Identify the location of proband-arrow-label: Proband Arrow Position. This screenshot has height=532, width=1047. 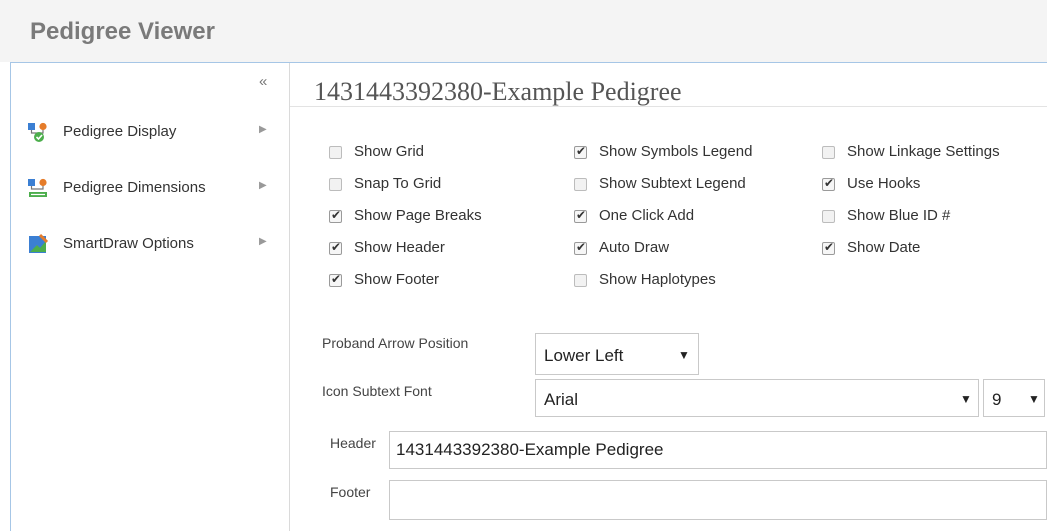
(395, 343).